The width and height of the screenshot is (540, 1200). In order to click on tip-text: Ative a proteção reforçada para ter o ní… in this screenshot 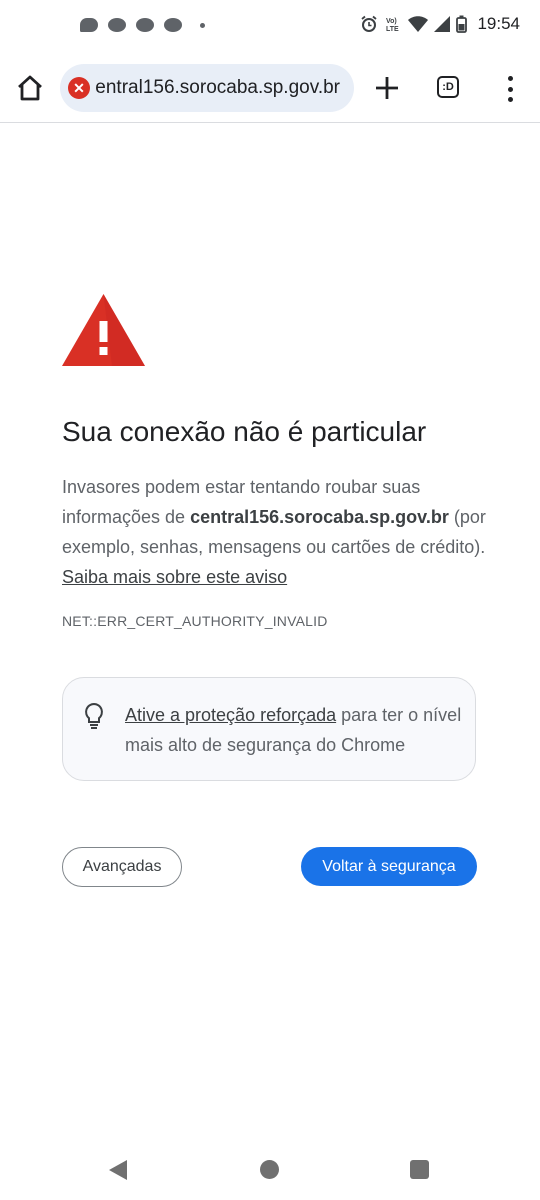, I will do `click(295, 730)`.